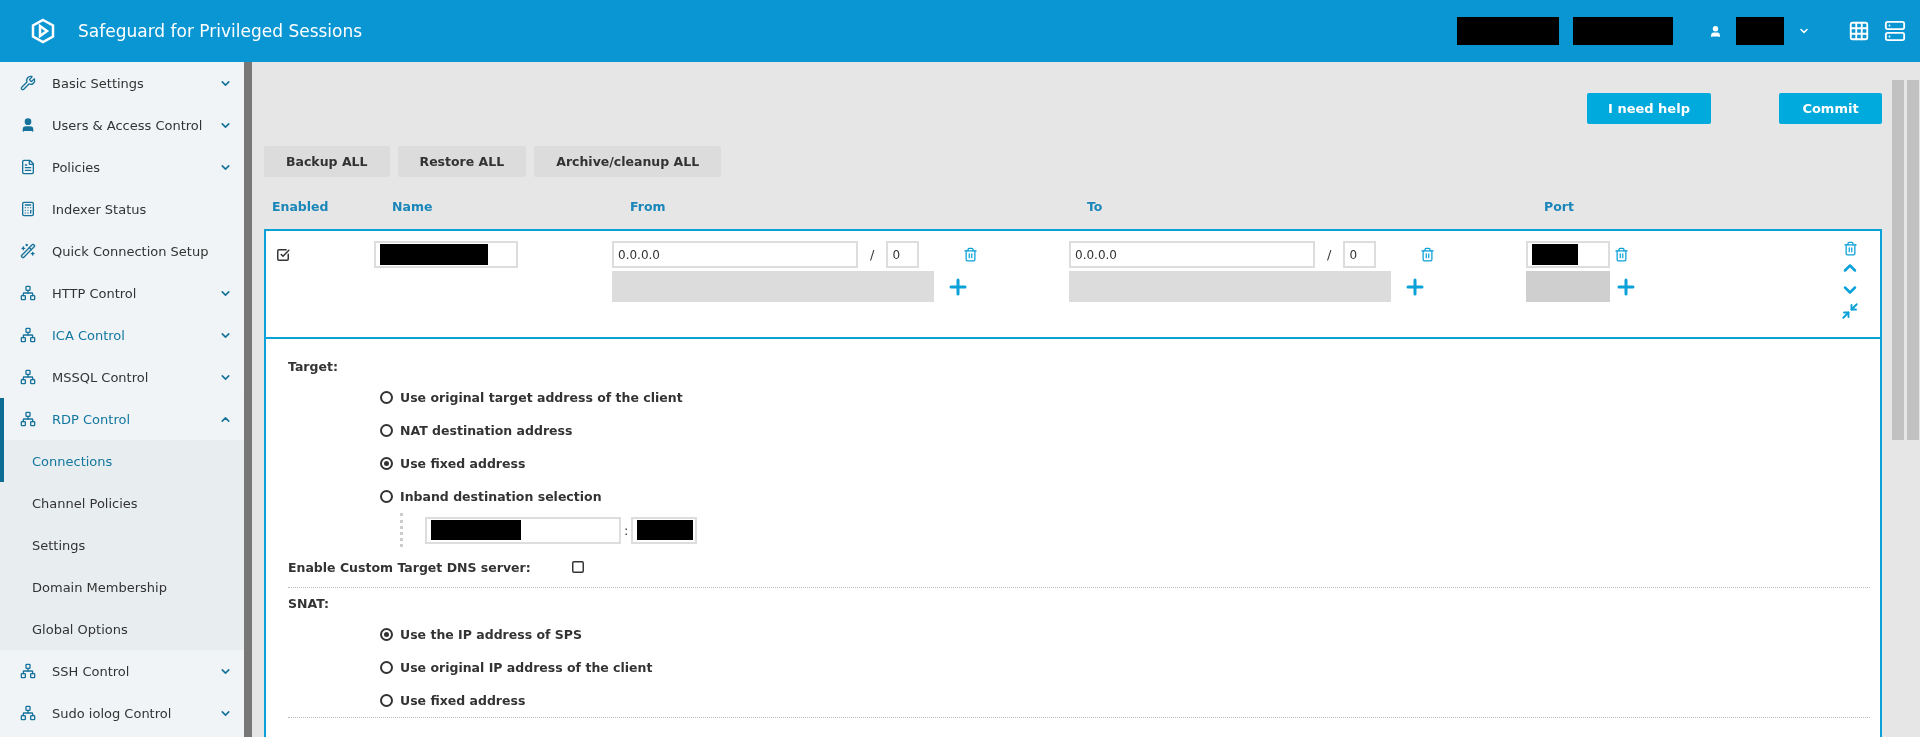  Describe the element at coordinates (122, 125) in the screenshot. I see `sidebar-item: Users & Access Control` at that location.